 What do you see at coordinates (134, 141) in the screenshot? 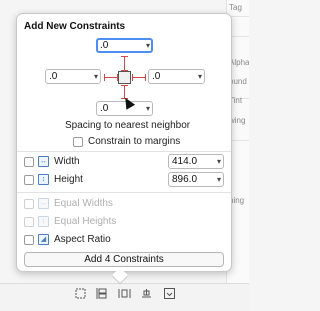
I see `constrain-to-margins-label: Constrain to margins` at bounding box center [134, 141].